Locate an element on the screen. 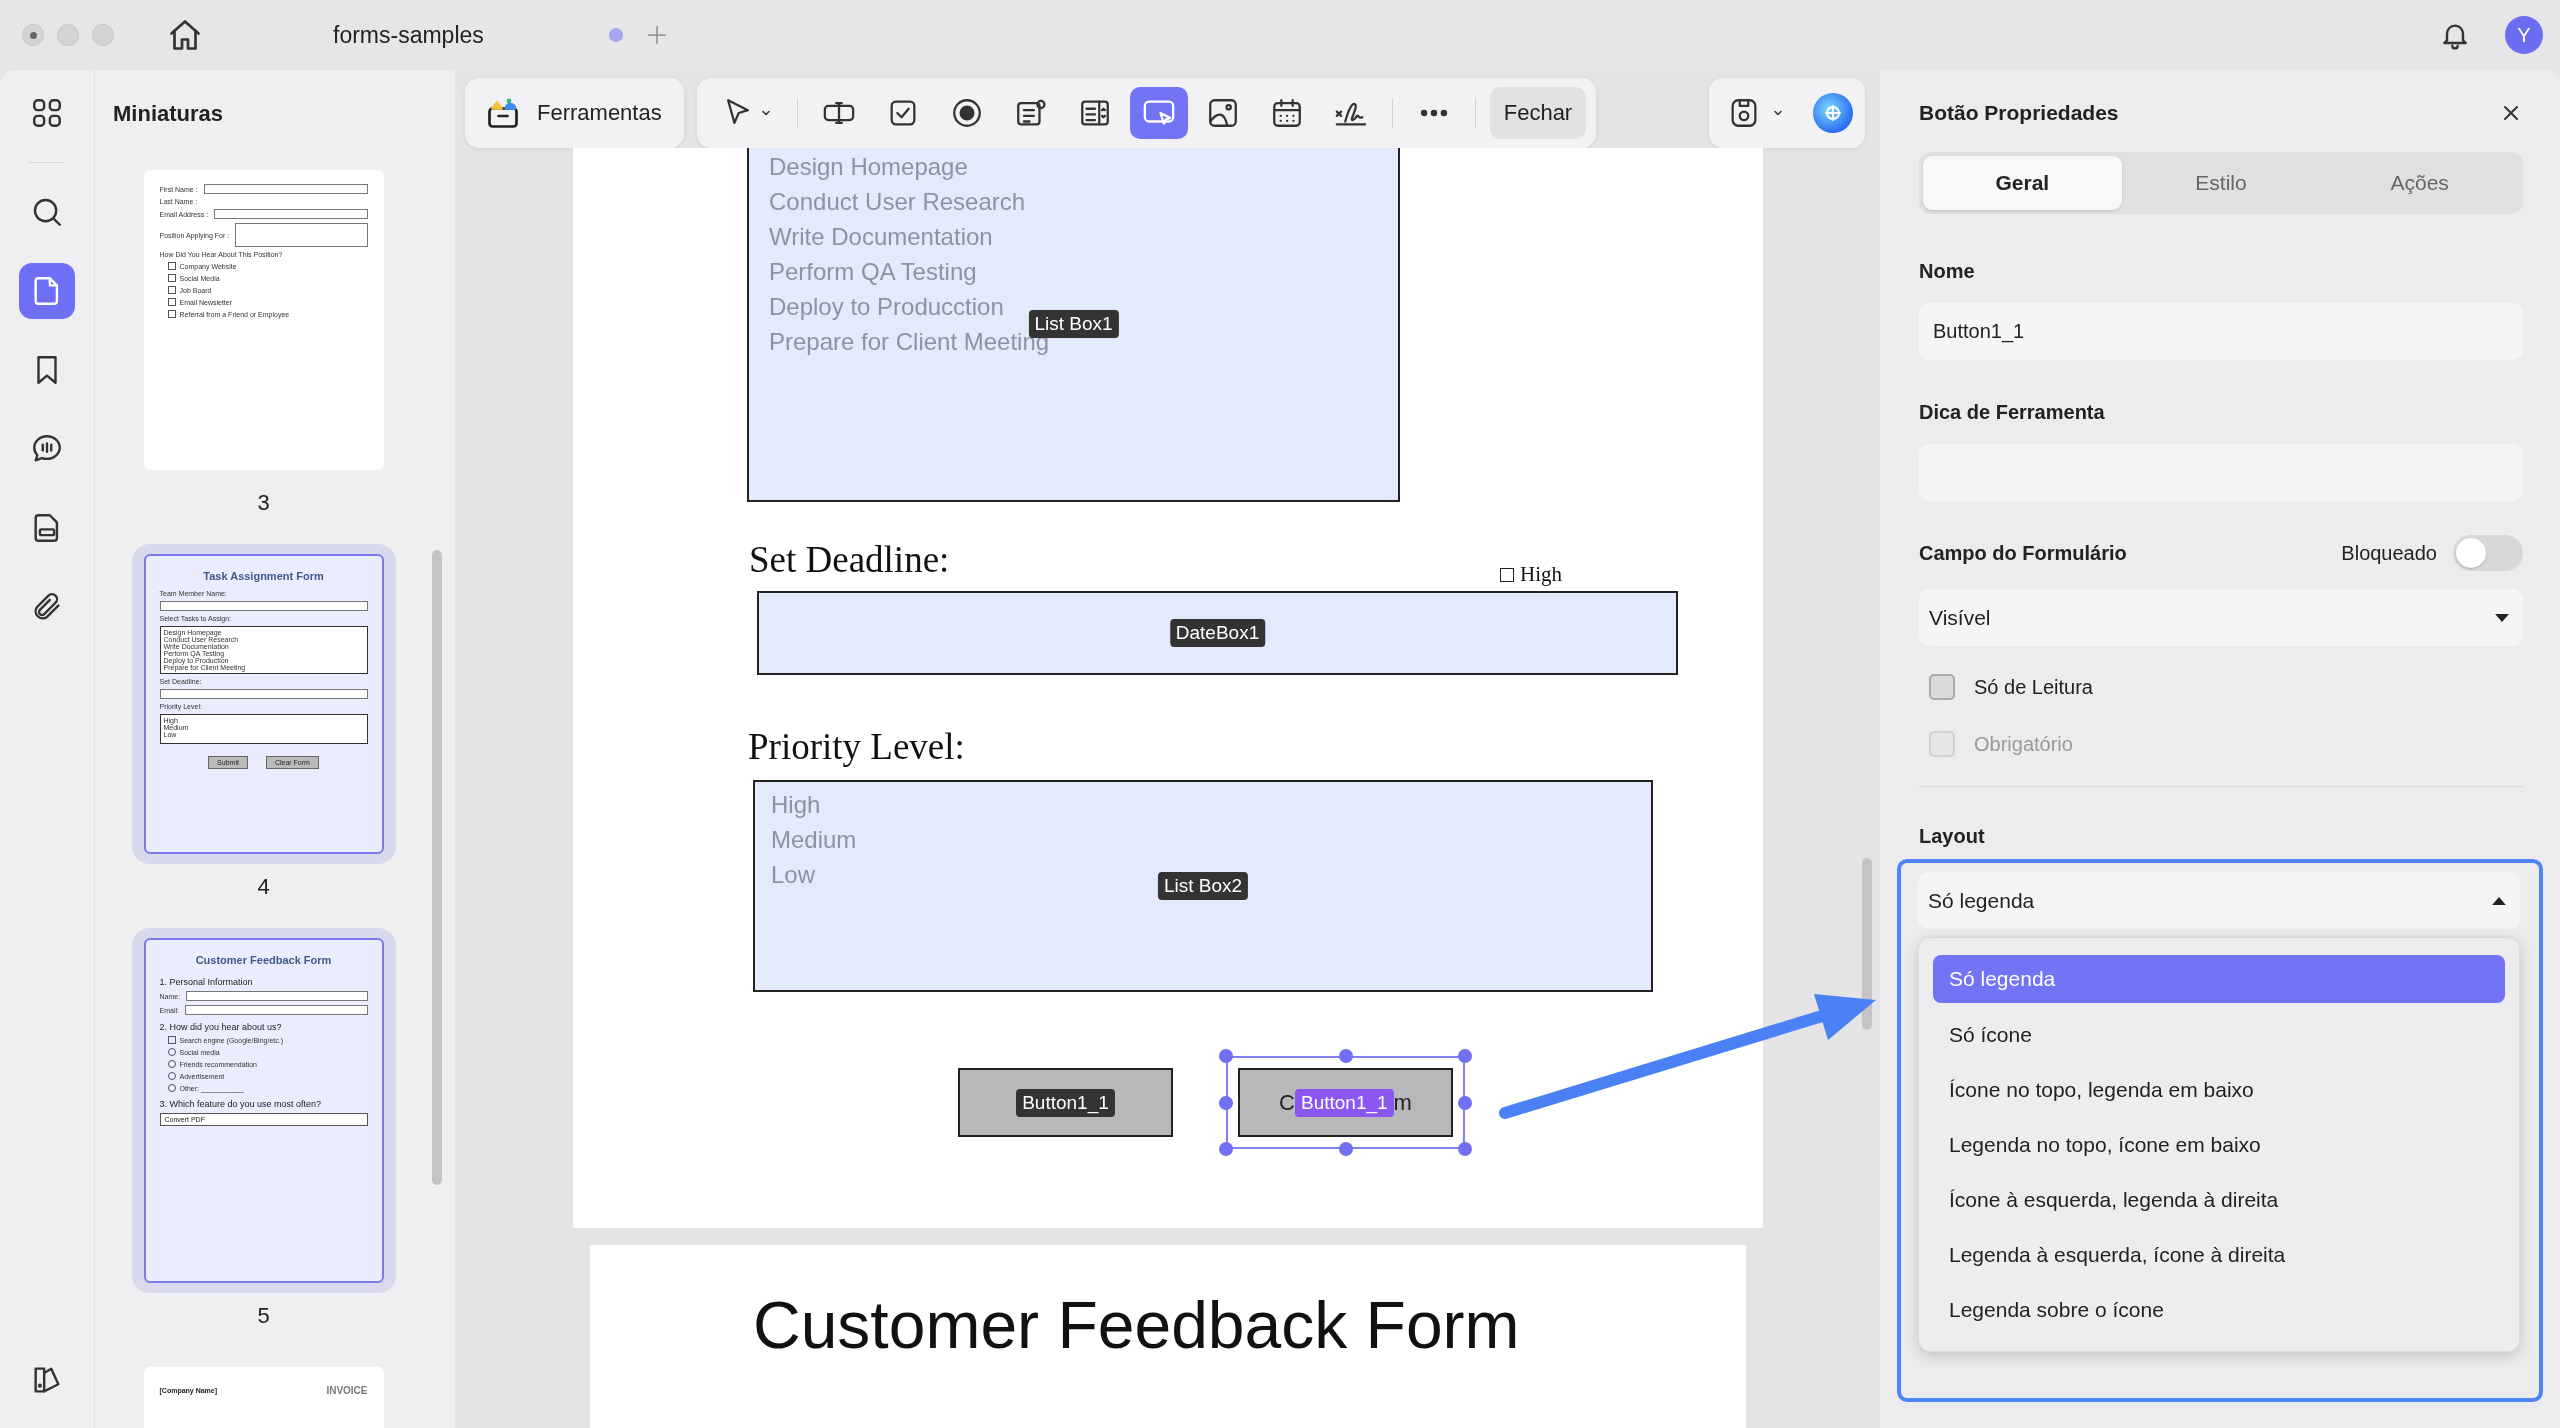 This screenshot has width=2560, height=1428. page-title: Customer Feedback Form is located at coordinates (1137, 1325).